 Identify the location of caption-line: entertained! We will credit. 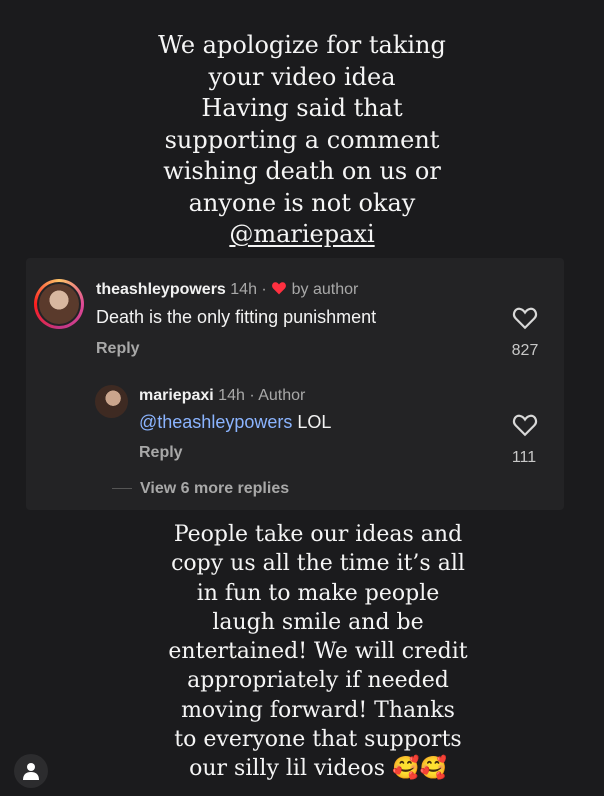
(318, 652).